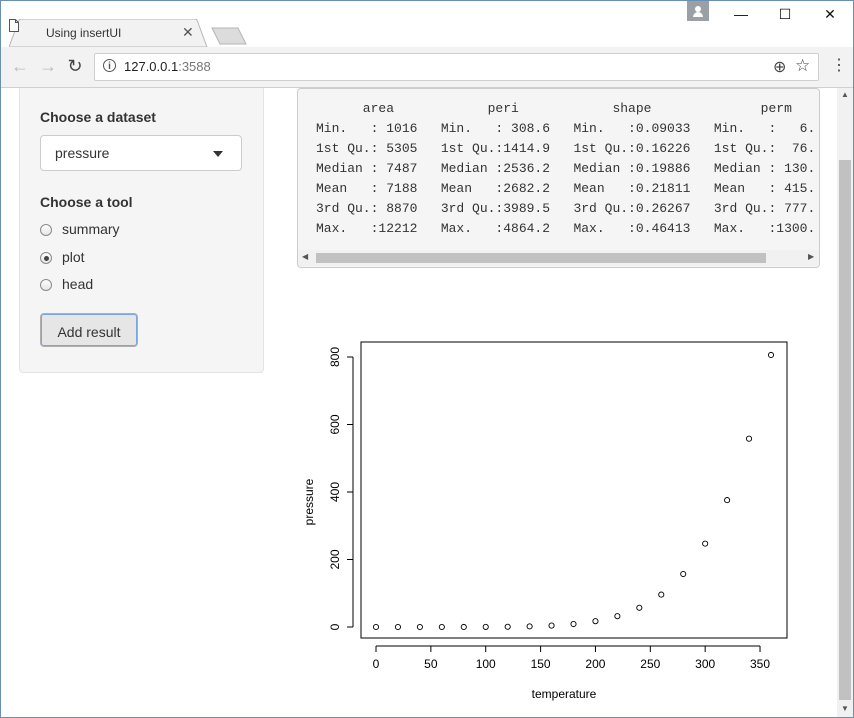  Describe the element at coordinates (376, 664) in the screenshot. I see `x-tick-label: 0` at that location.